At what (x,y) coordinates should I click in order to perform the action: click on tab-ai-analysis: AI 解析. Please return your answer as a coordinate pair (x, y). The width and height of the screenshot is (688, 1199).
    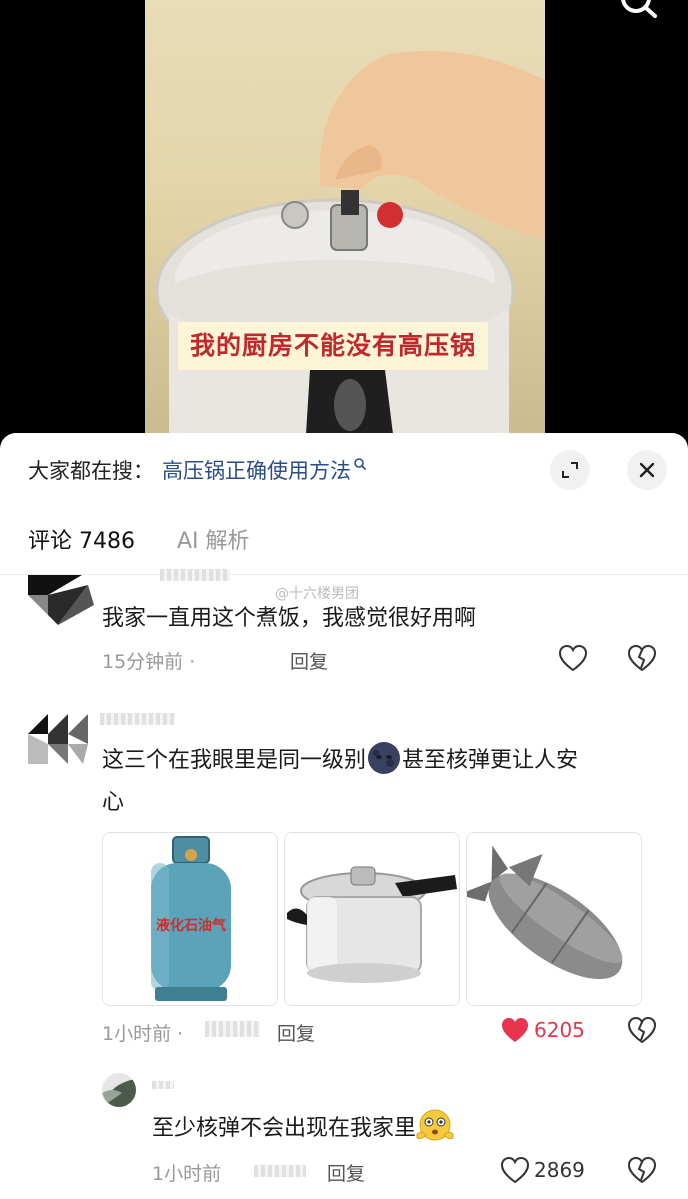
    Looking at the image, I should click on (213, 539).